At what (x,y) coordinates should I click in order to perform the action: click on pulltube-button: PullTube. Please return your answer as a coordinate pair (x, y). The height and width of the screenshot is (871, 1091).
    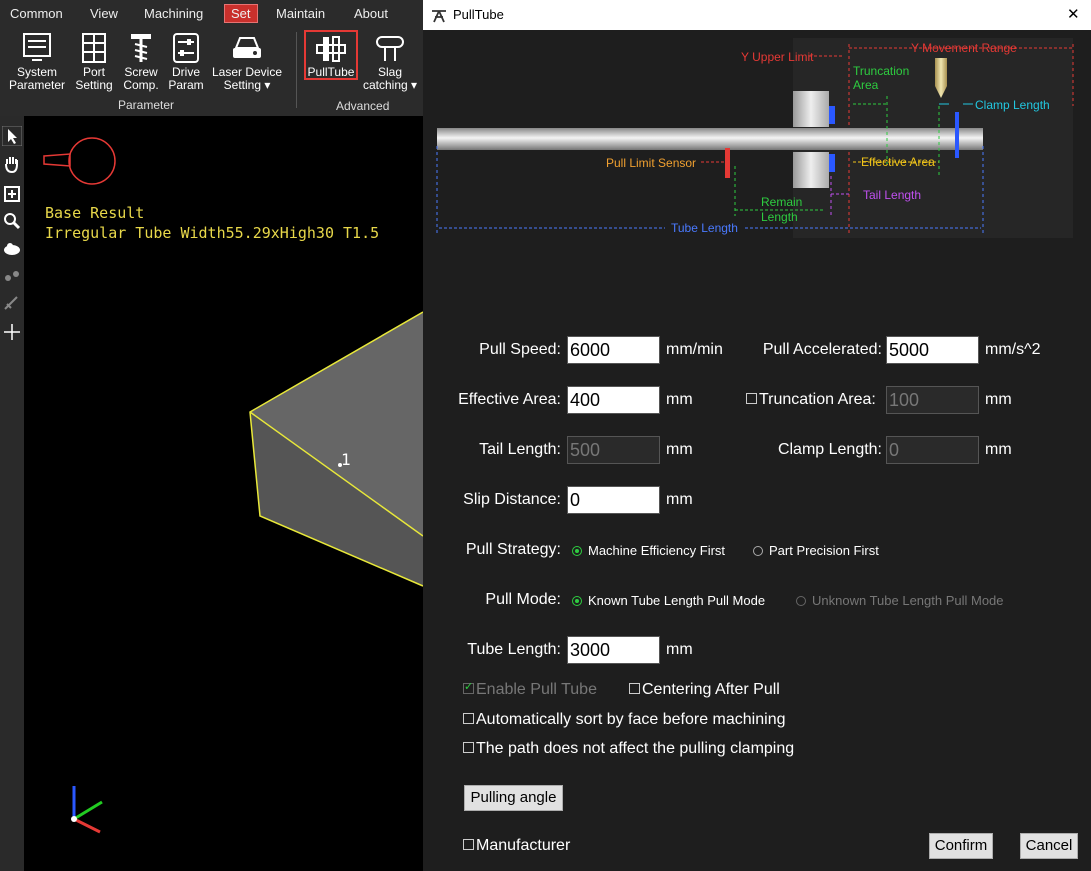
    Looking at the image, I should click on (331, 55).